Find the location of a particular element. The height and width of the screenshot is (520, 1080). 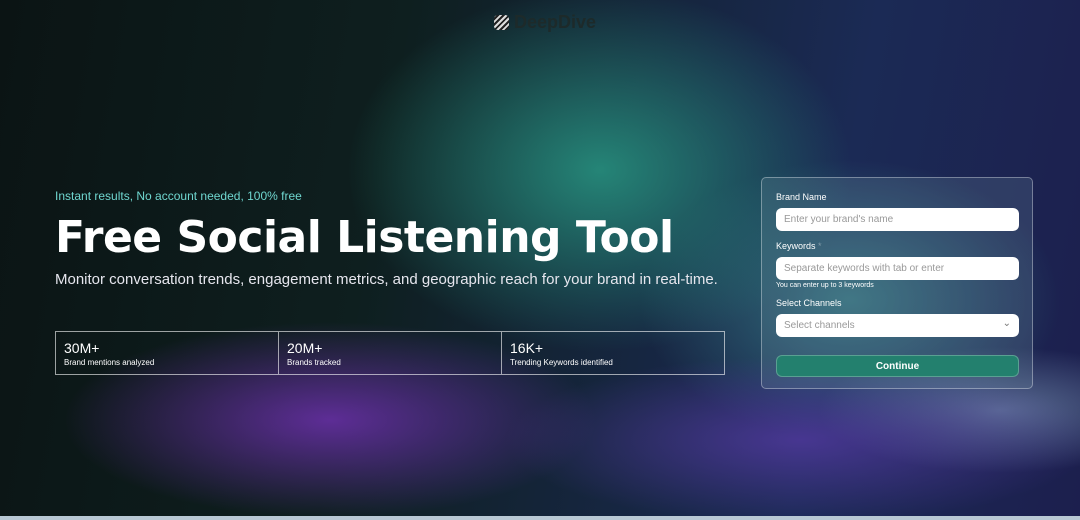

stat-label: Brands tracked is located at coordinates (314, 362).